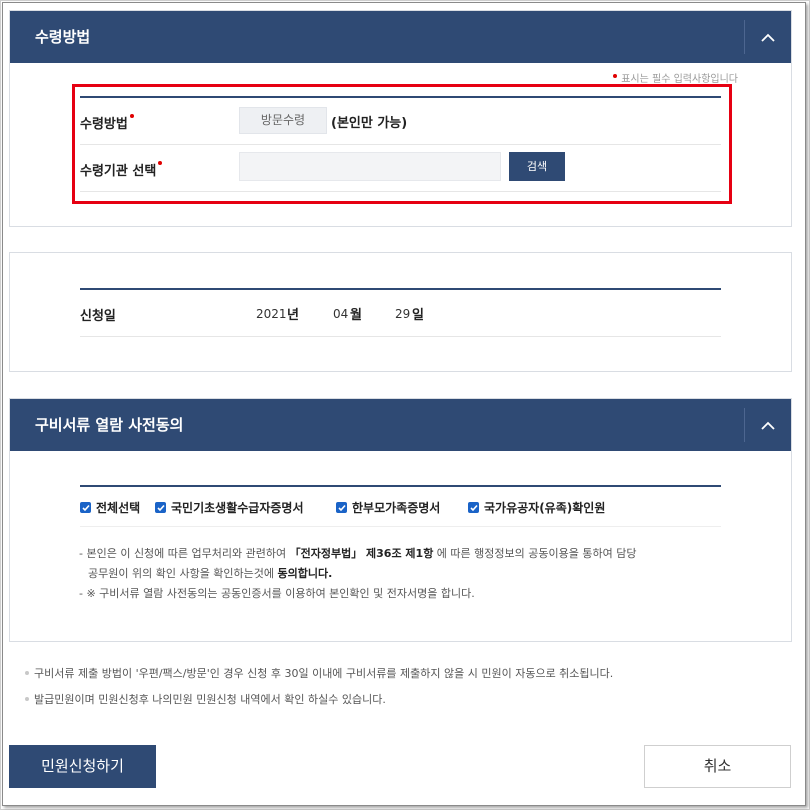 The width and height of the screenshot is (810, 810). I want to click on single-parent-checkbox: 한부모가족증명서, so click(388, 507).